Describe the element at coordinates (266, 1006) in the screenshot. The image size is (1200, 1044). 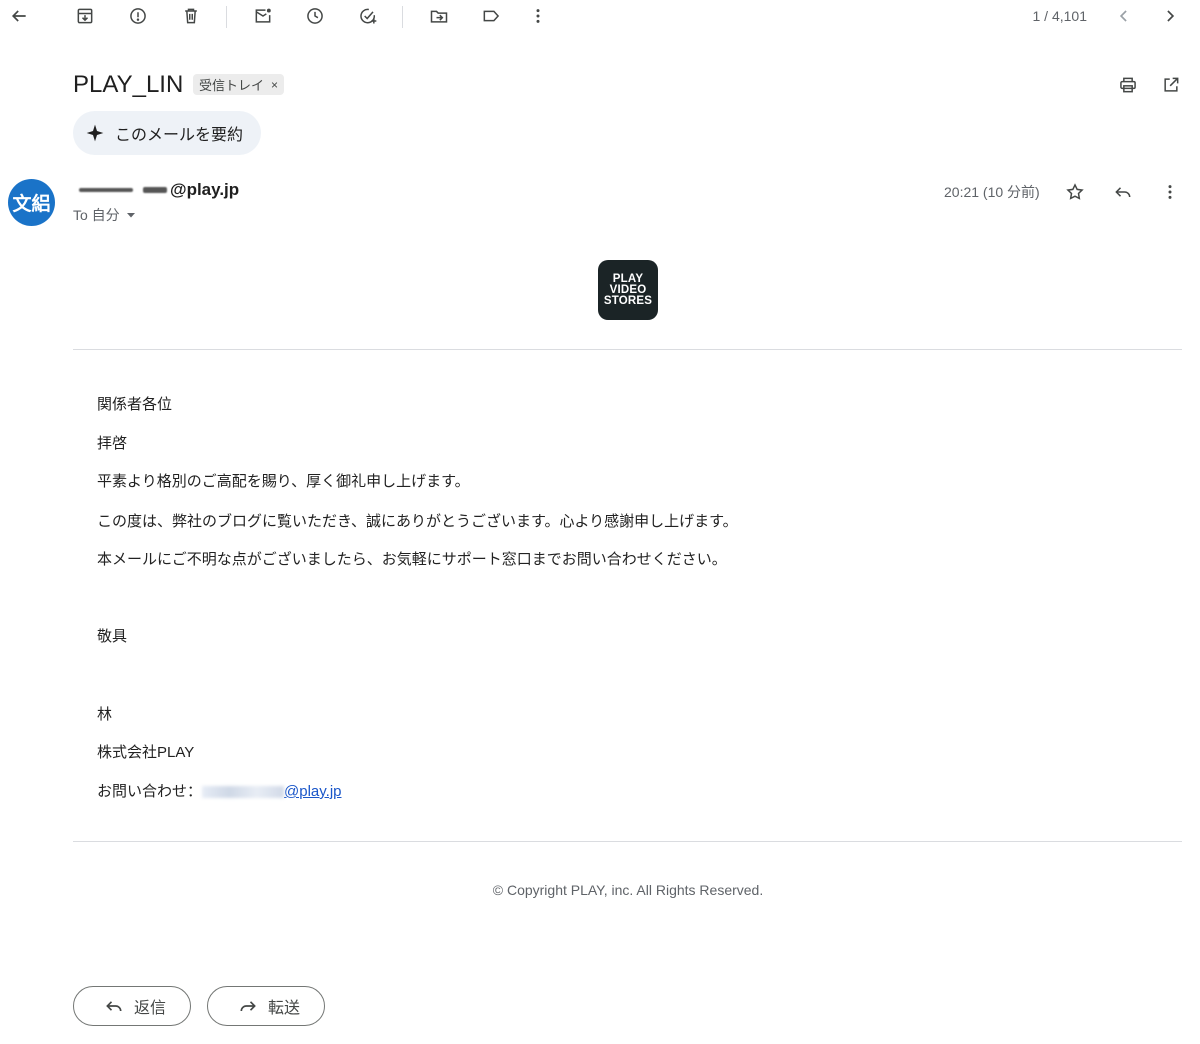
I see `forward-button: 転送` at that location.